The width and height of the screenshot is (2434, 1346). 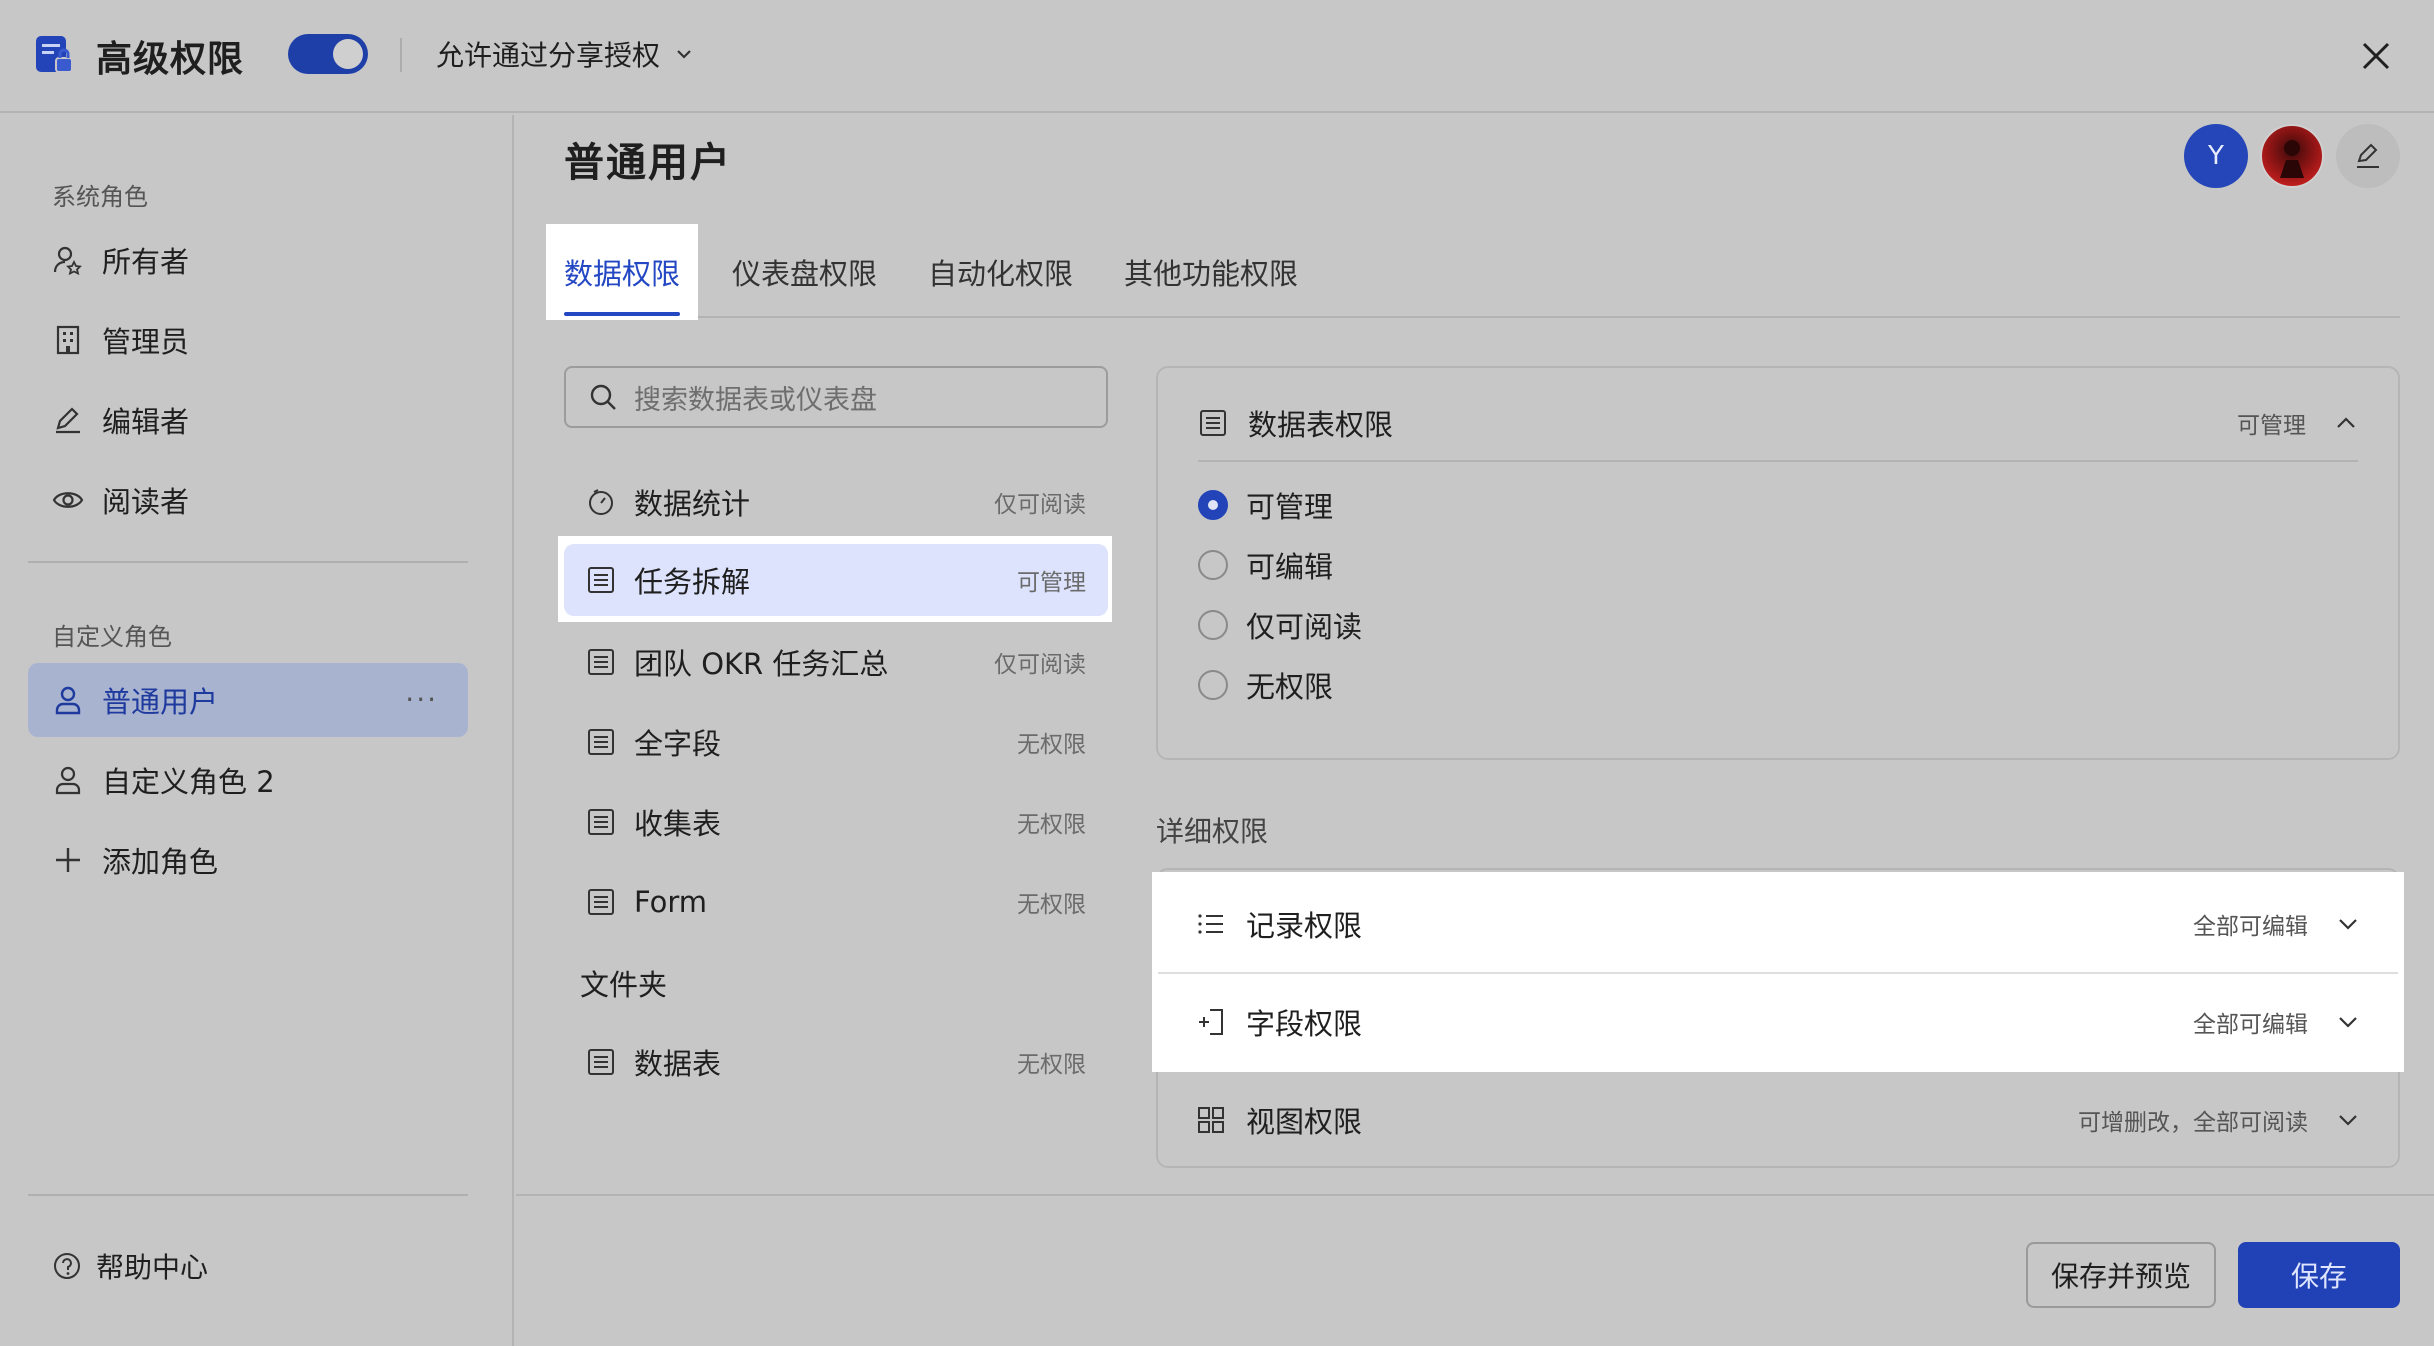 I want to click on tab-label: 数据权限, so click(x=621, y=274).